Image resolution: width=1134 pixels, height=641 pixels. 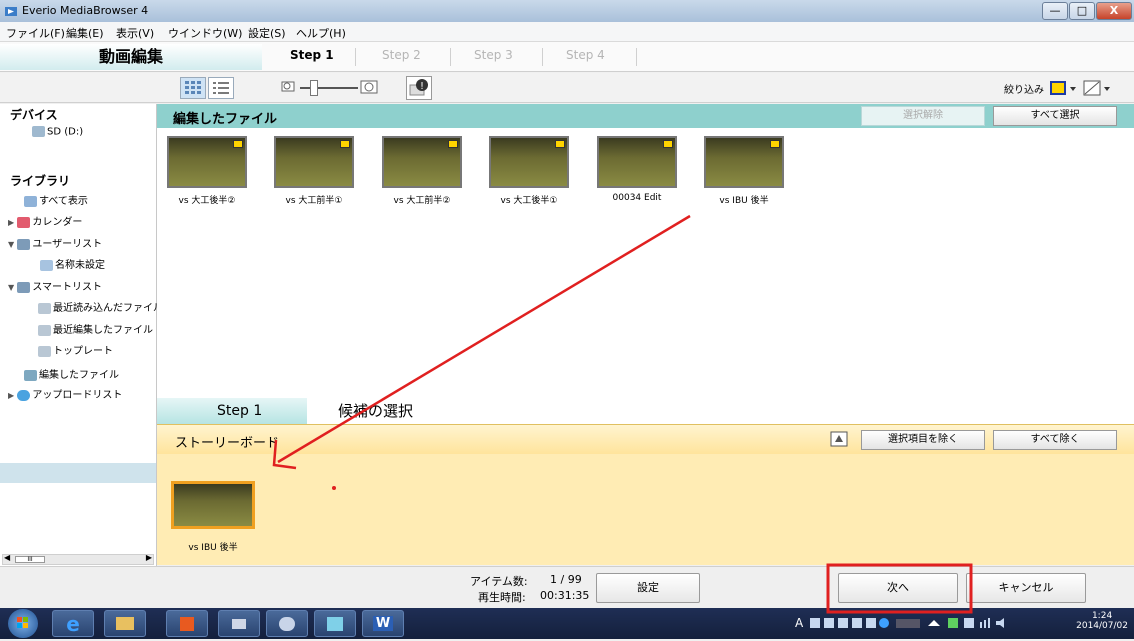 I want to click on taskbar-explorer, so click(x=125, y=623).